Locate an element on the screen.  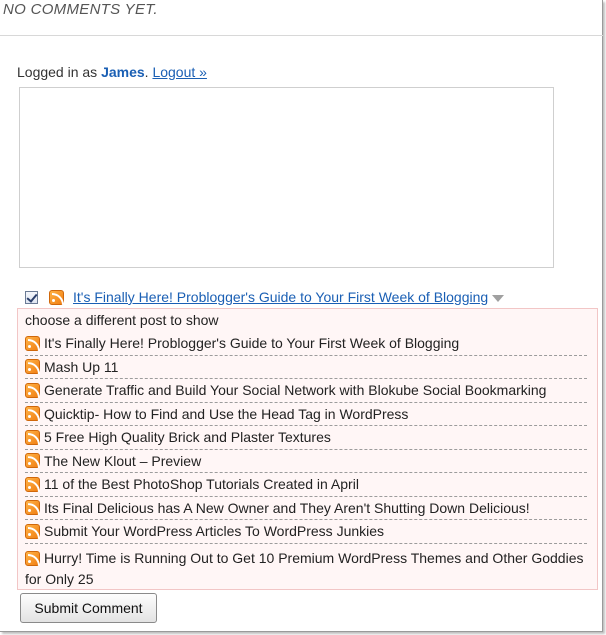
post-option-title: The New Klout – Preview is located at coordinates (123, 460).